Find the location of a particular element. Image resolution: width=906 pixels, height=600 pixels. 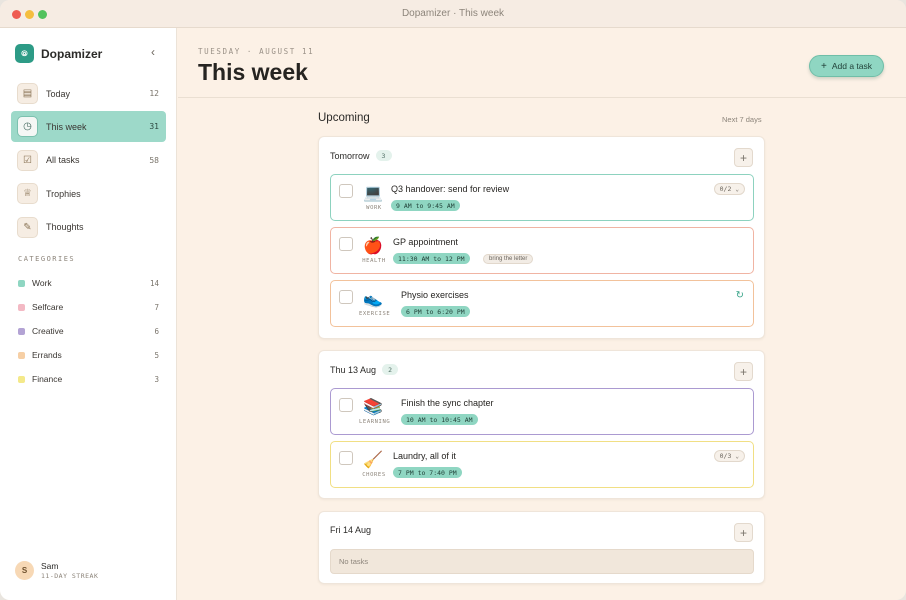

sidebar-item-label: This week is located at coordinates (66, 126).